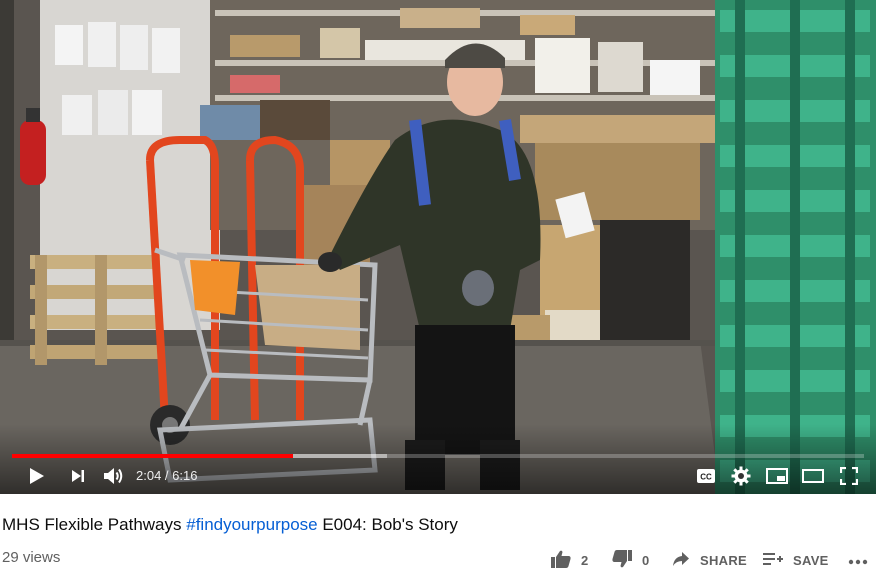 The width and height of the screenshot is (876, 579). Describe the element at coordinates (778, 560) in the screenshot. I see `save-playlist-icon` at that location.